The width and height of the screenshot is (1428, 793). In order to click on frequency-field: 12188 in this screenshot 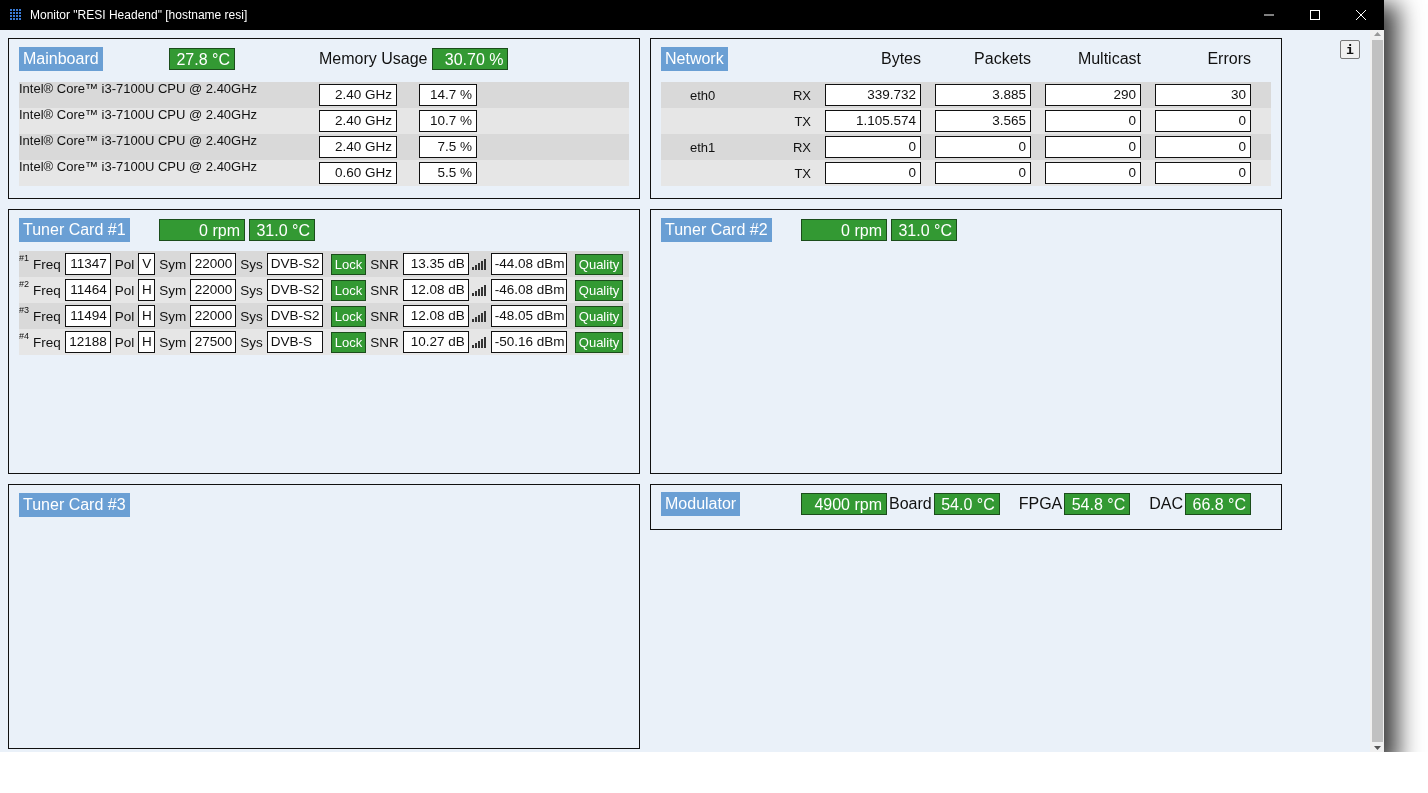, I will do `click(87, 342)`.